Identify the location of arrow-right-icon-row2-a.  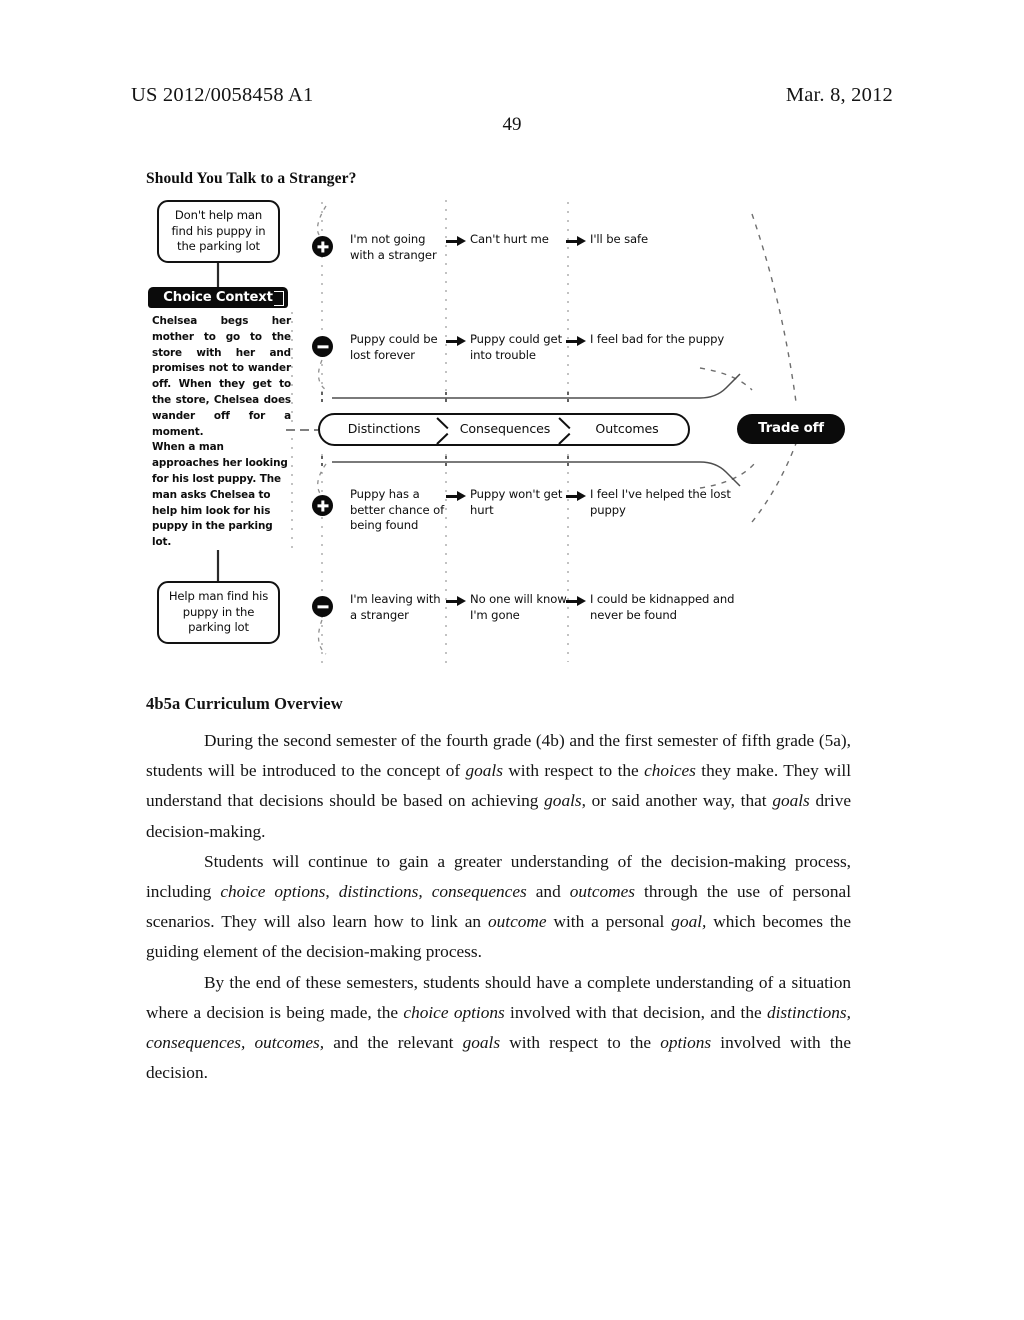
(457, 341).